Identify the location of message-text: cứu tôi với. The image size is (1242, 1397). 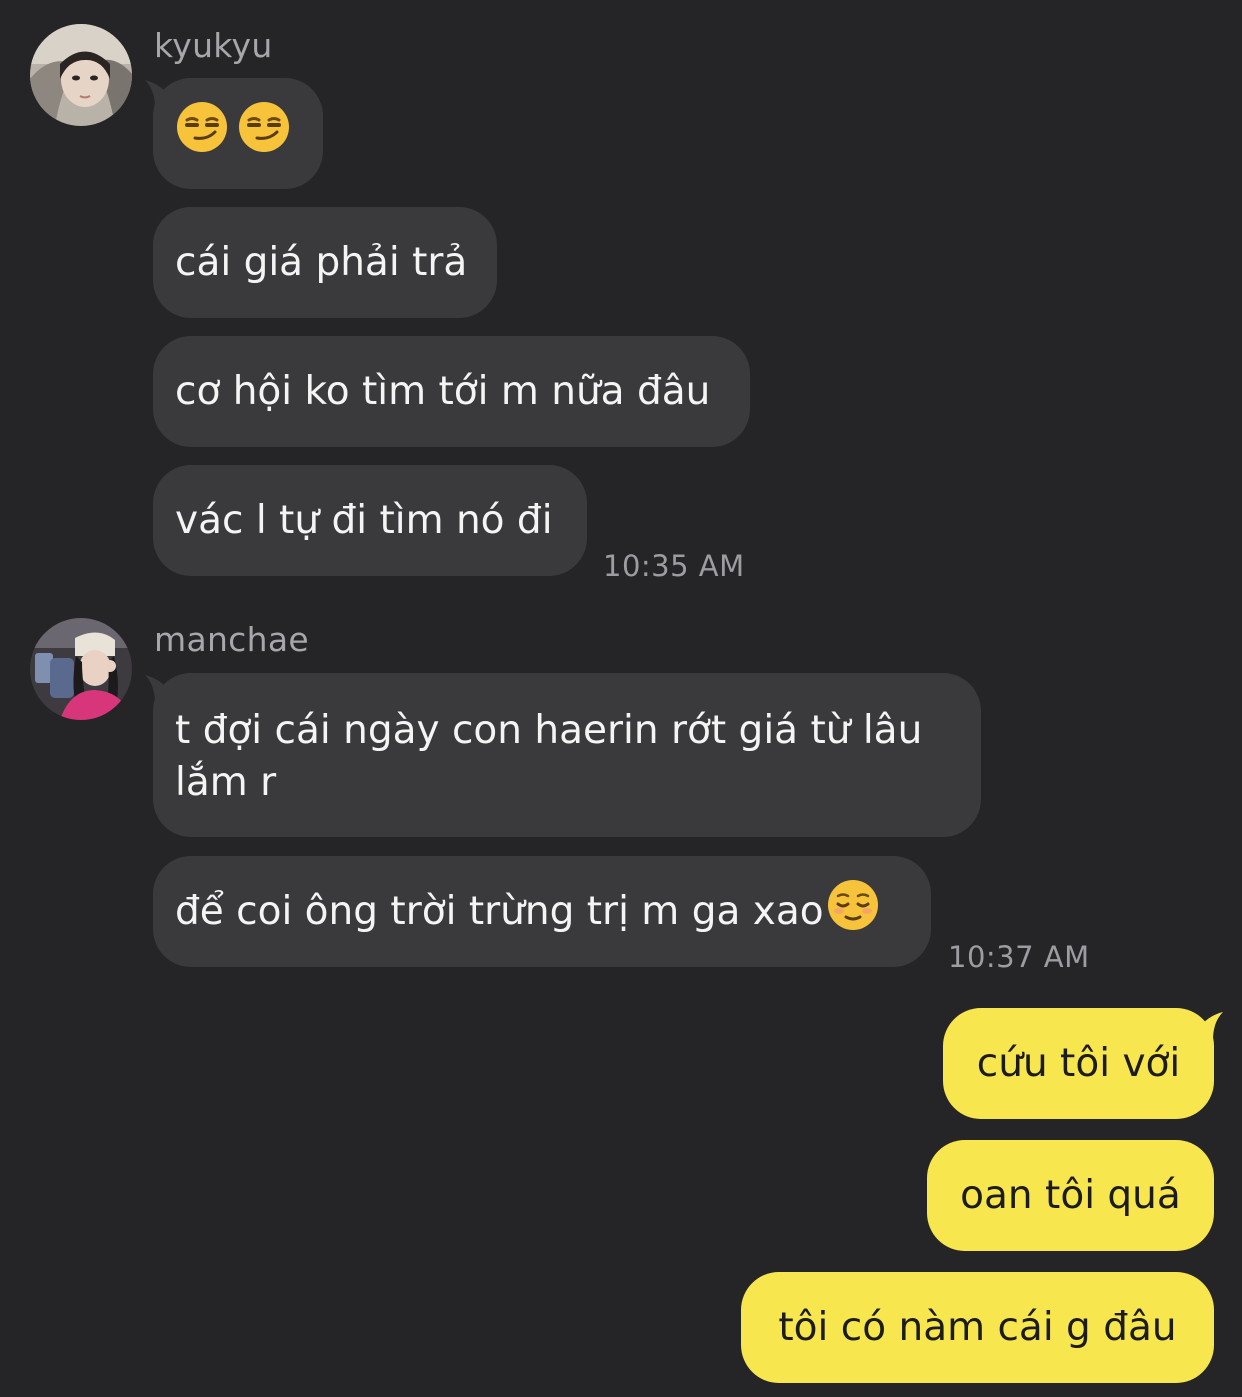
(1078, 1063).